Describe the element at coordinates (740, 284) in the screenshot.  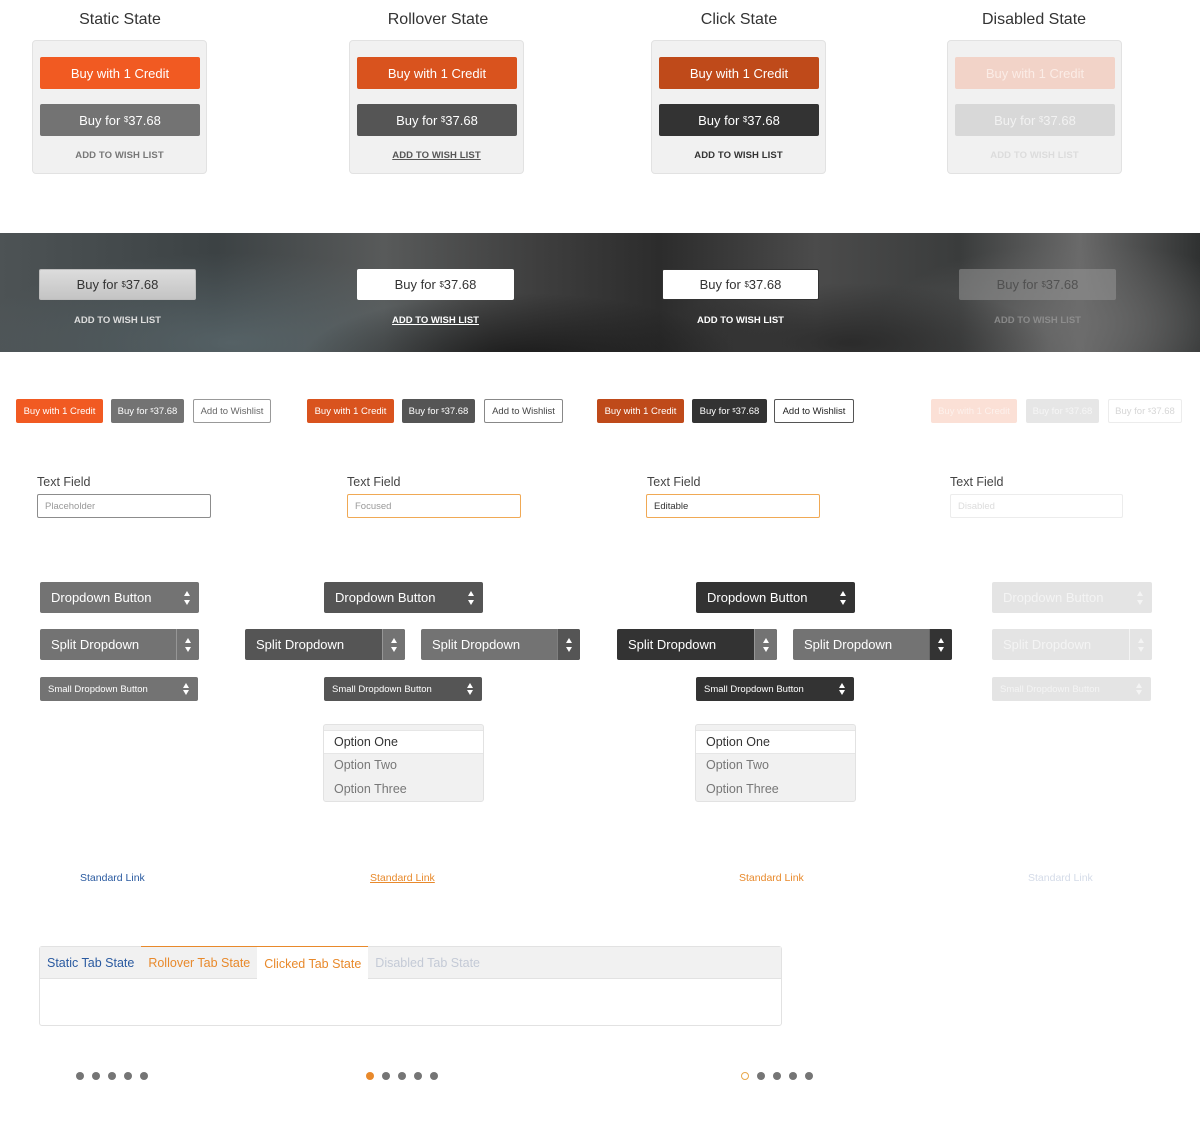
I see `band-buy-price-button-click: Buy for $37.68` at that location.